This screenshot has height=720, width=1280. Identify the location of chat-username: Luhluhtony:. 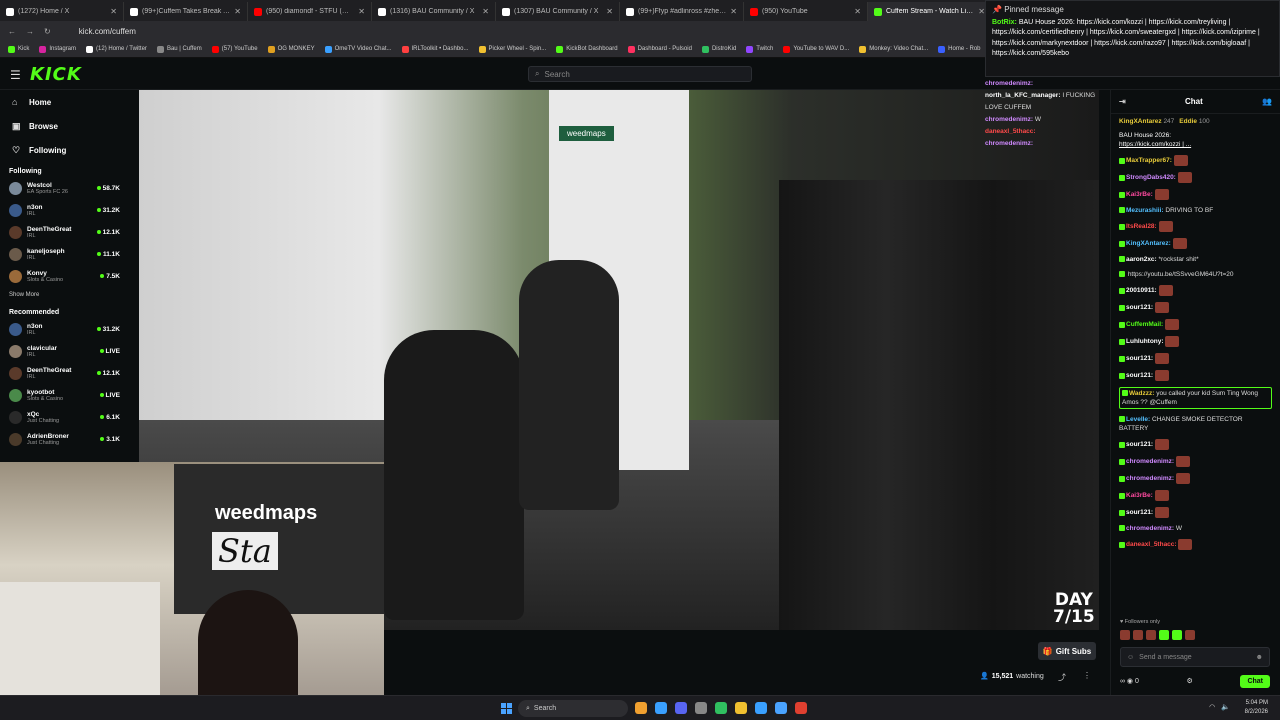
(1145, 341).